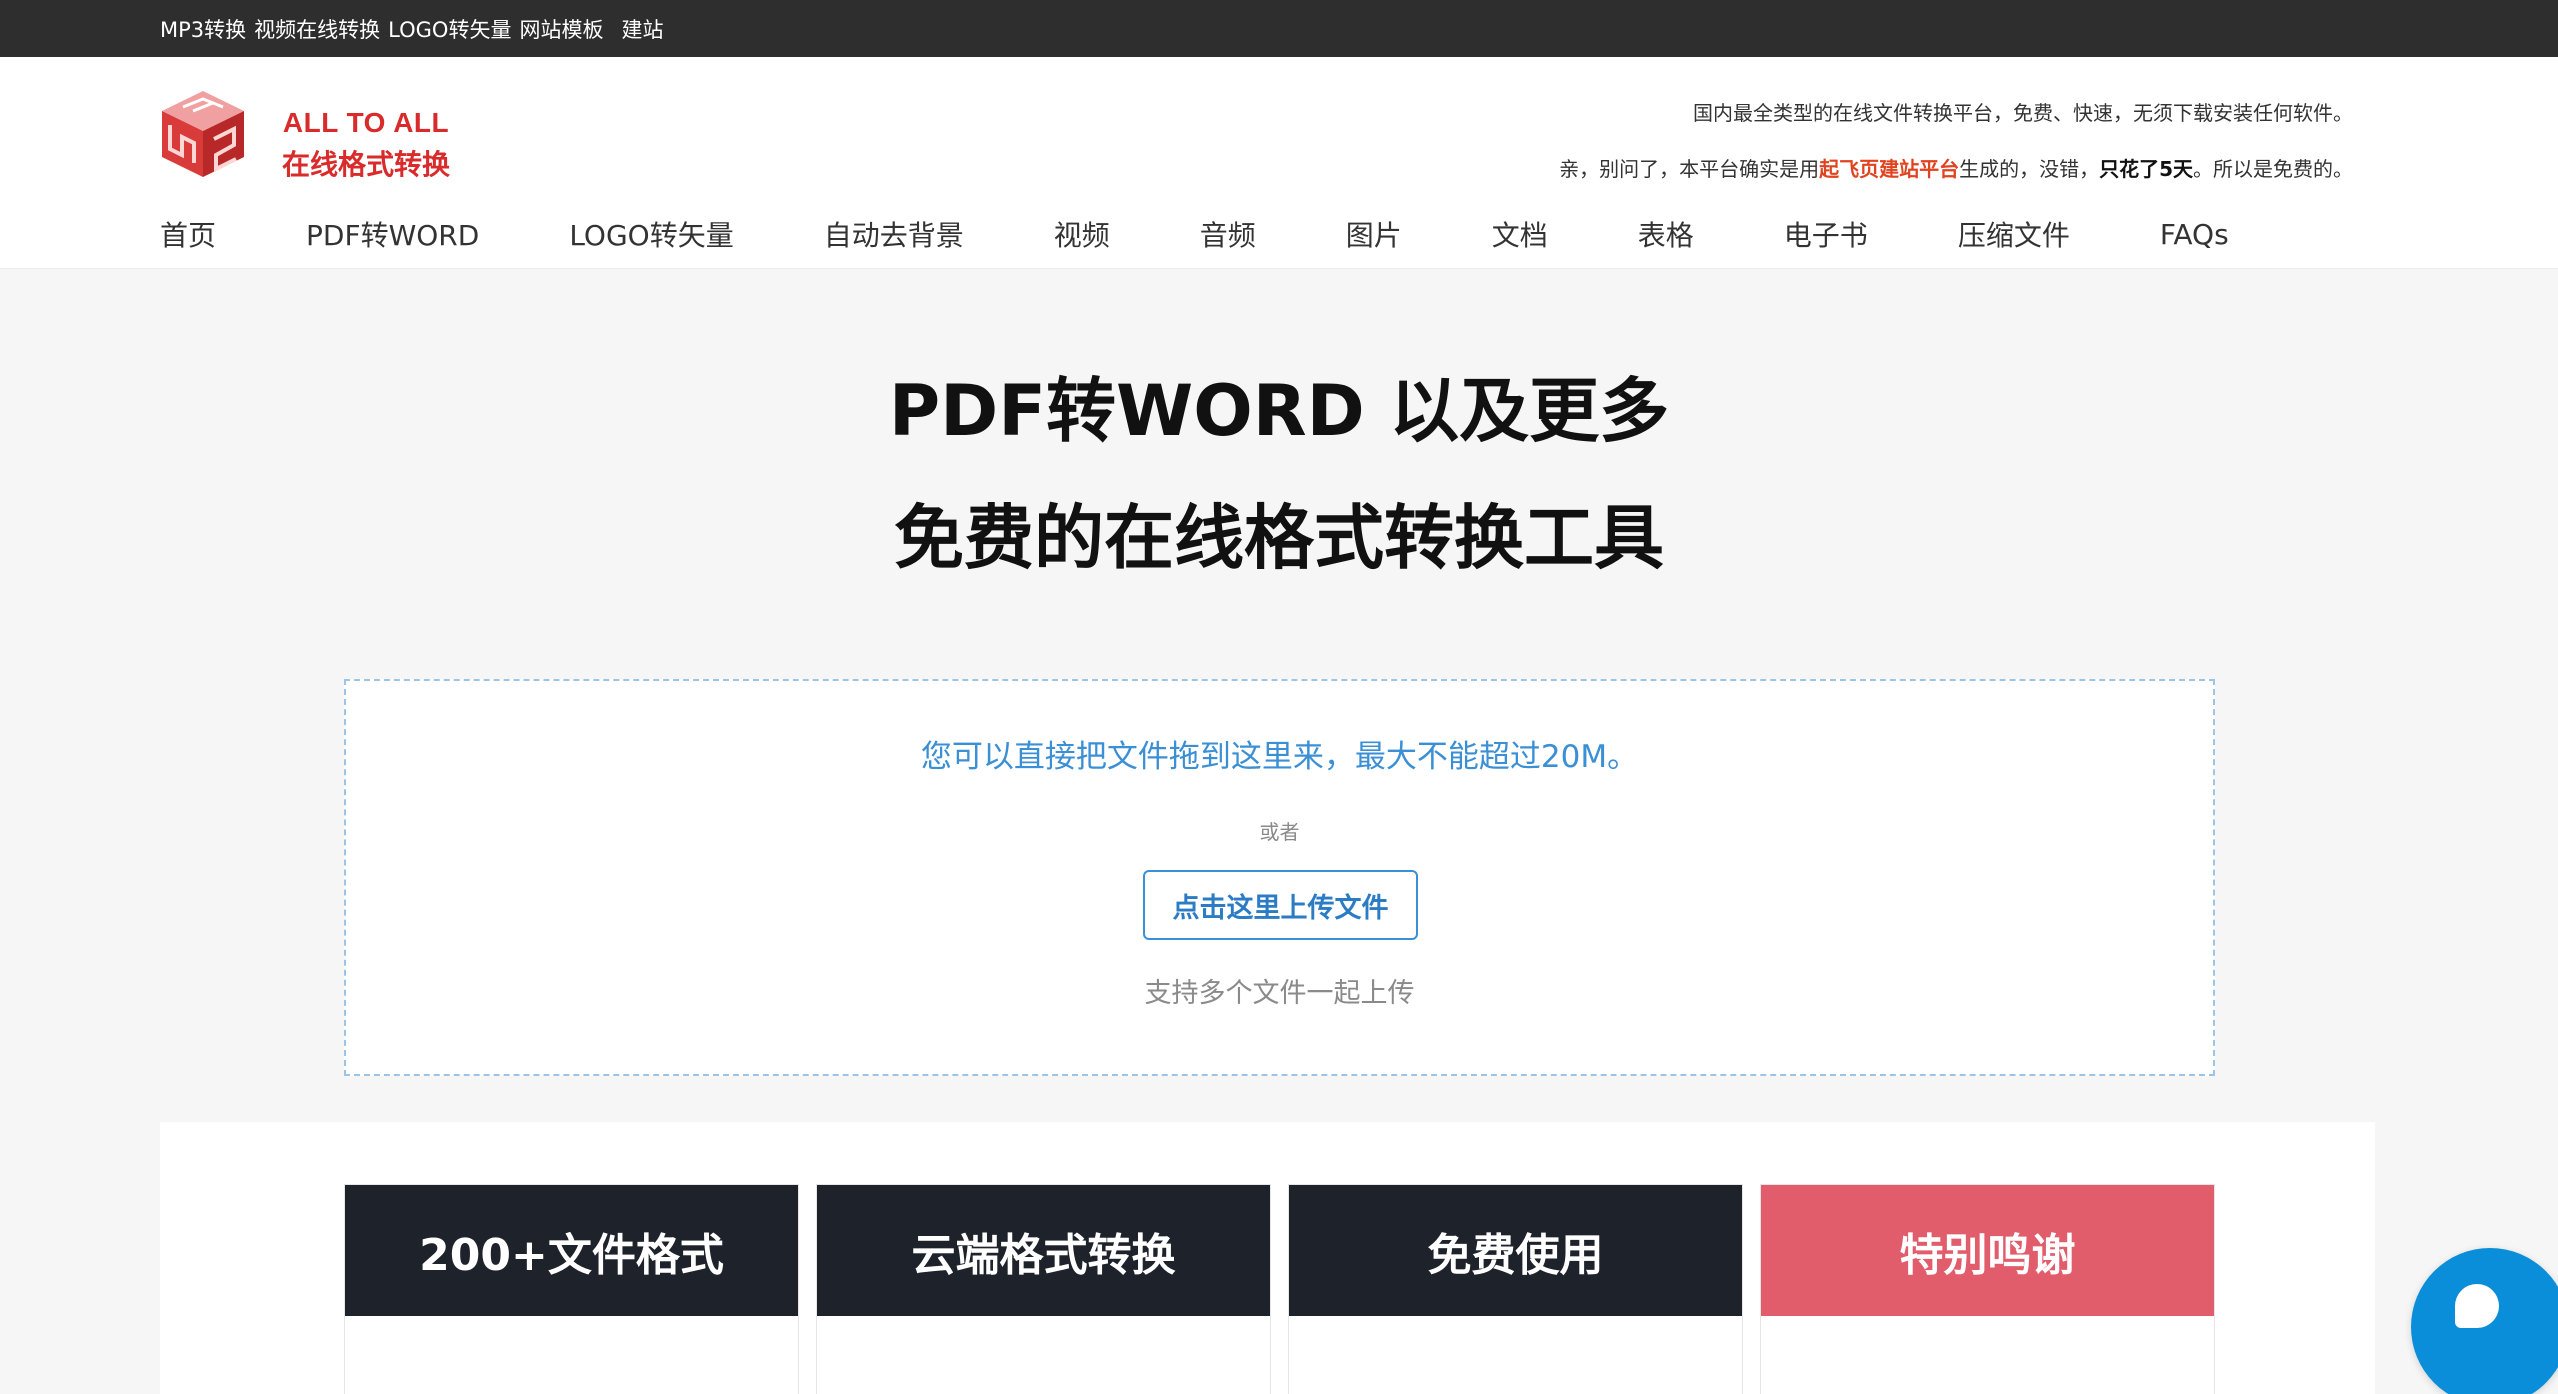 The height and width of the screenshot is (1394, 2558). What do you see at coordinates (894, 234) in the screenshot?
I see `nav-item-remove-bg: 自动去背景` at bounding box center [894, 234].